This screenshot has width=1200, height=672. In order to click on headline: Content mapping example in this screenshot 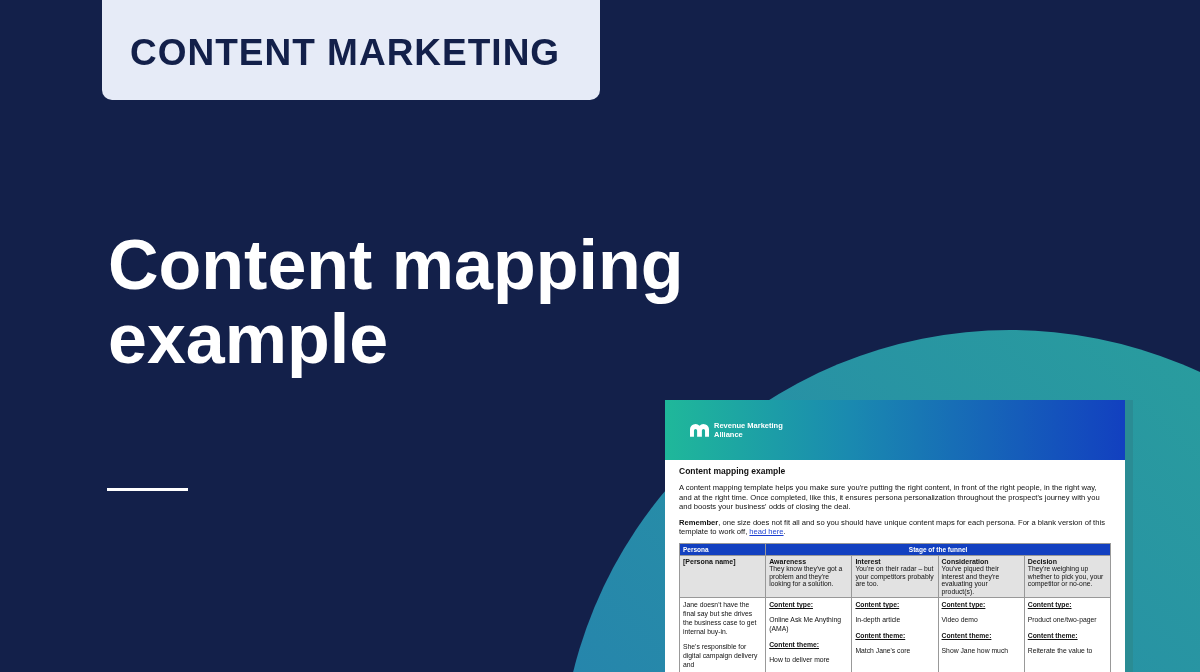, I will do `click(396, 302)`.